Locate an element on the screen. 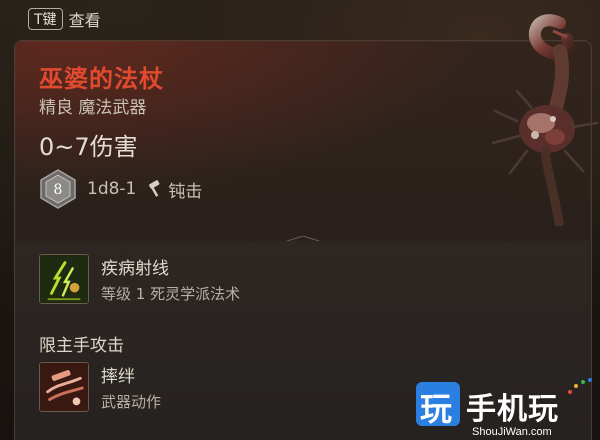  ability-desc: 武器动作 is located at coordinates (131, 402).